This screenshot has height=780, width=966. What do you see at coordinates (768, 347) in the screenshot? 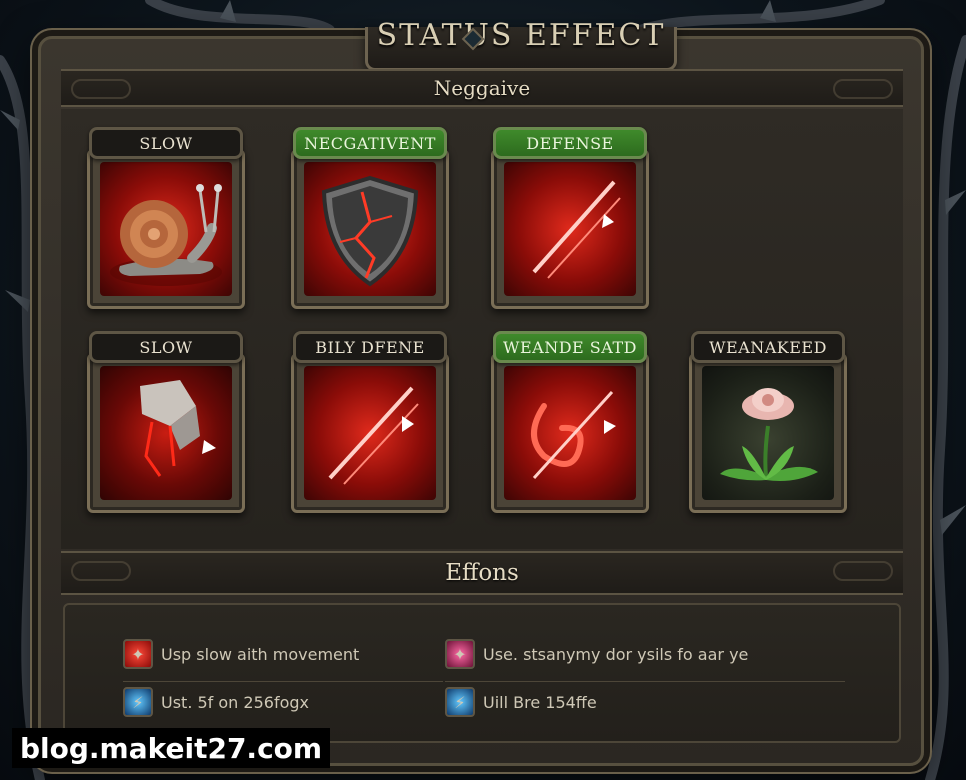
I see `card-label: WEANAKEED` at bounding box center [768, 347].